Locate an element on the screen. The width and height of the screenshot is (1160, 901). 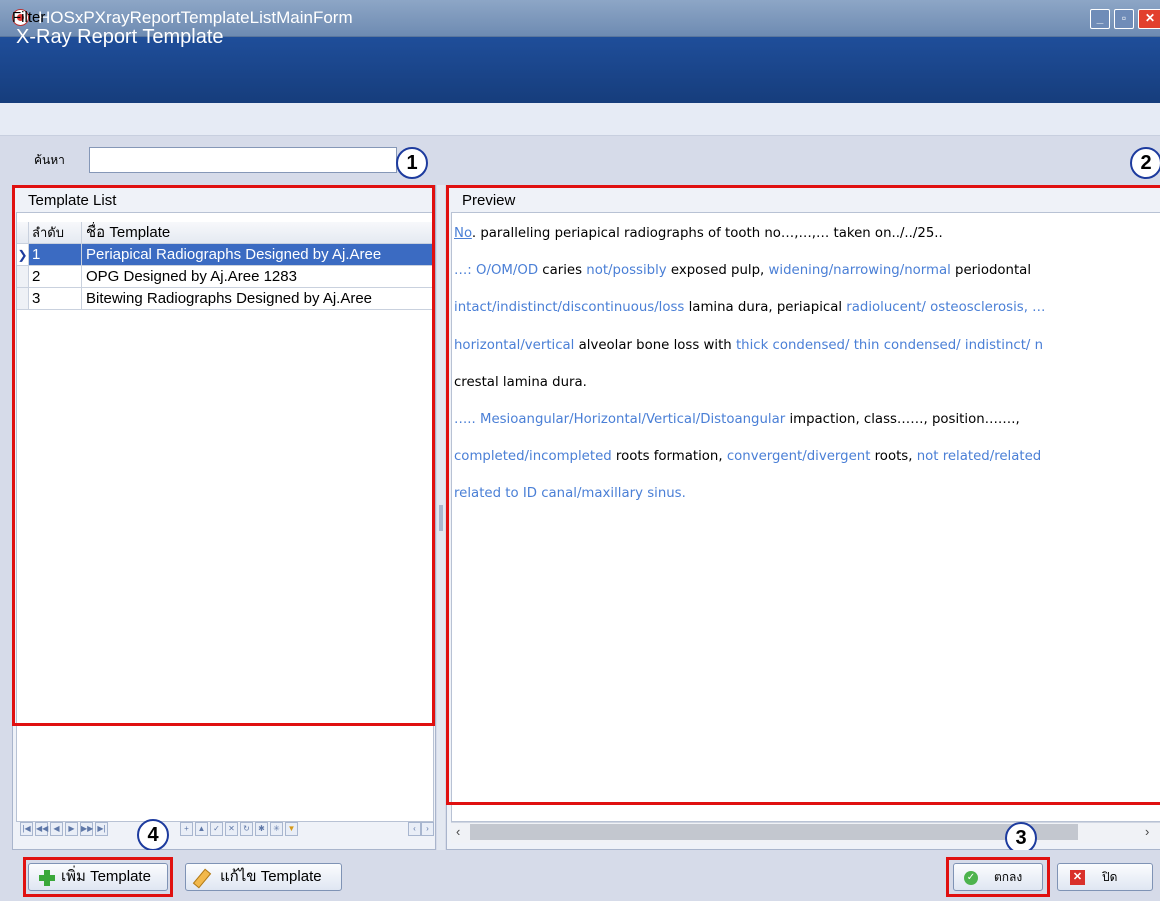
nav-prev-page-icon: ◀◀ is located at coordinates (41, 829).